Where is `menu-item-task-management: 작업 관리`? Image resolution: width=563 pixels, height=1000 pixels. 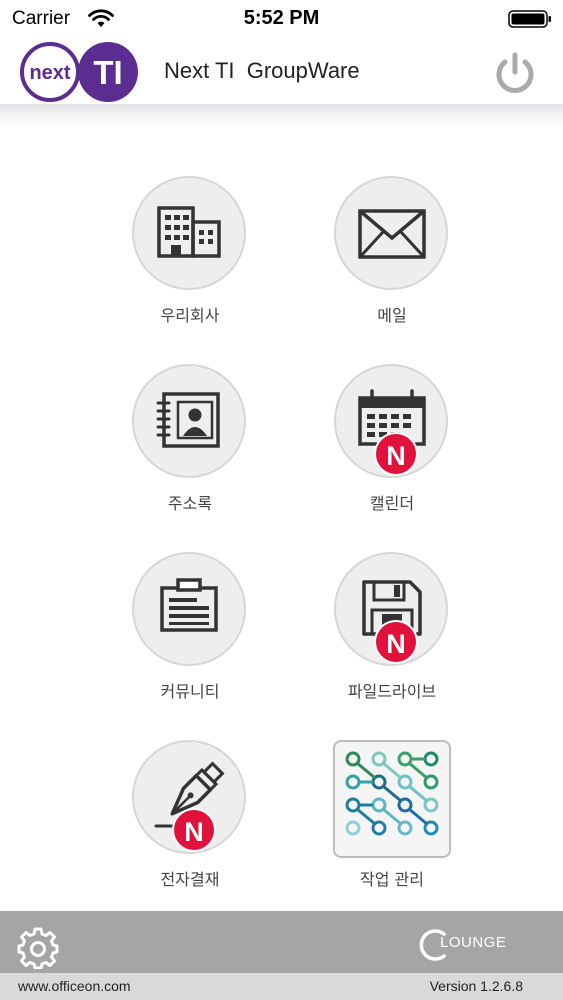
menu-item-task-management: 작업 관리 is located at coordinates (392, 825).